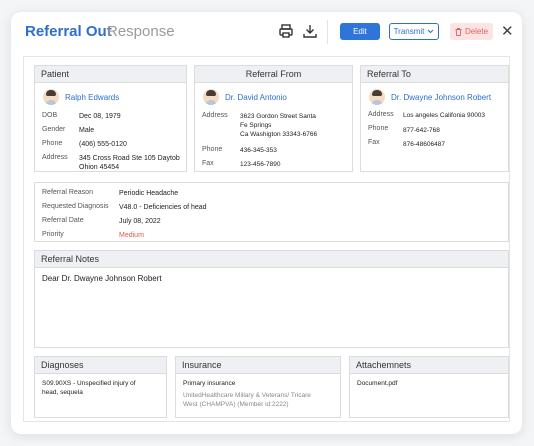  I want to click on referral-to-name: Dr. Dwayne Johnson Robert, so click(441, 97).